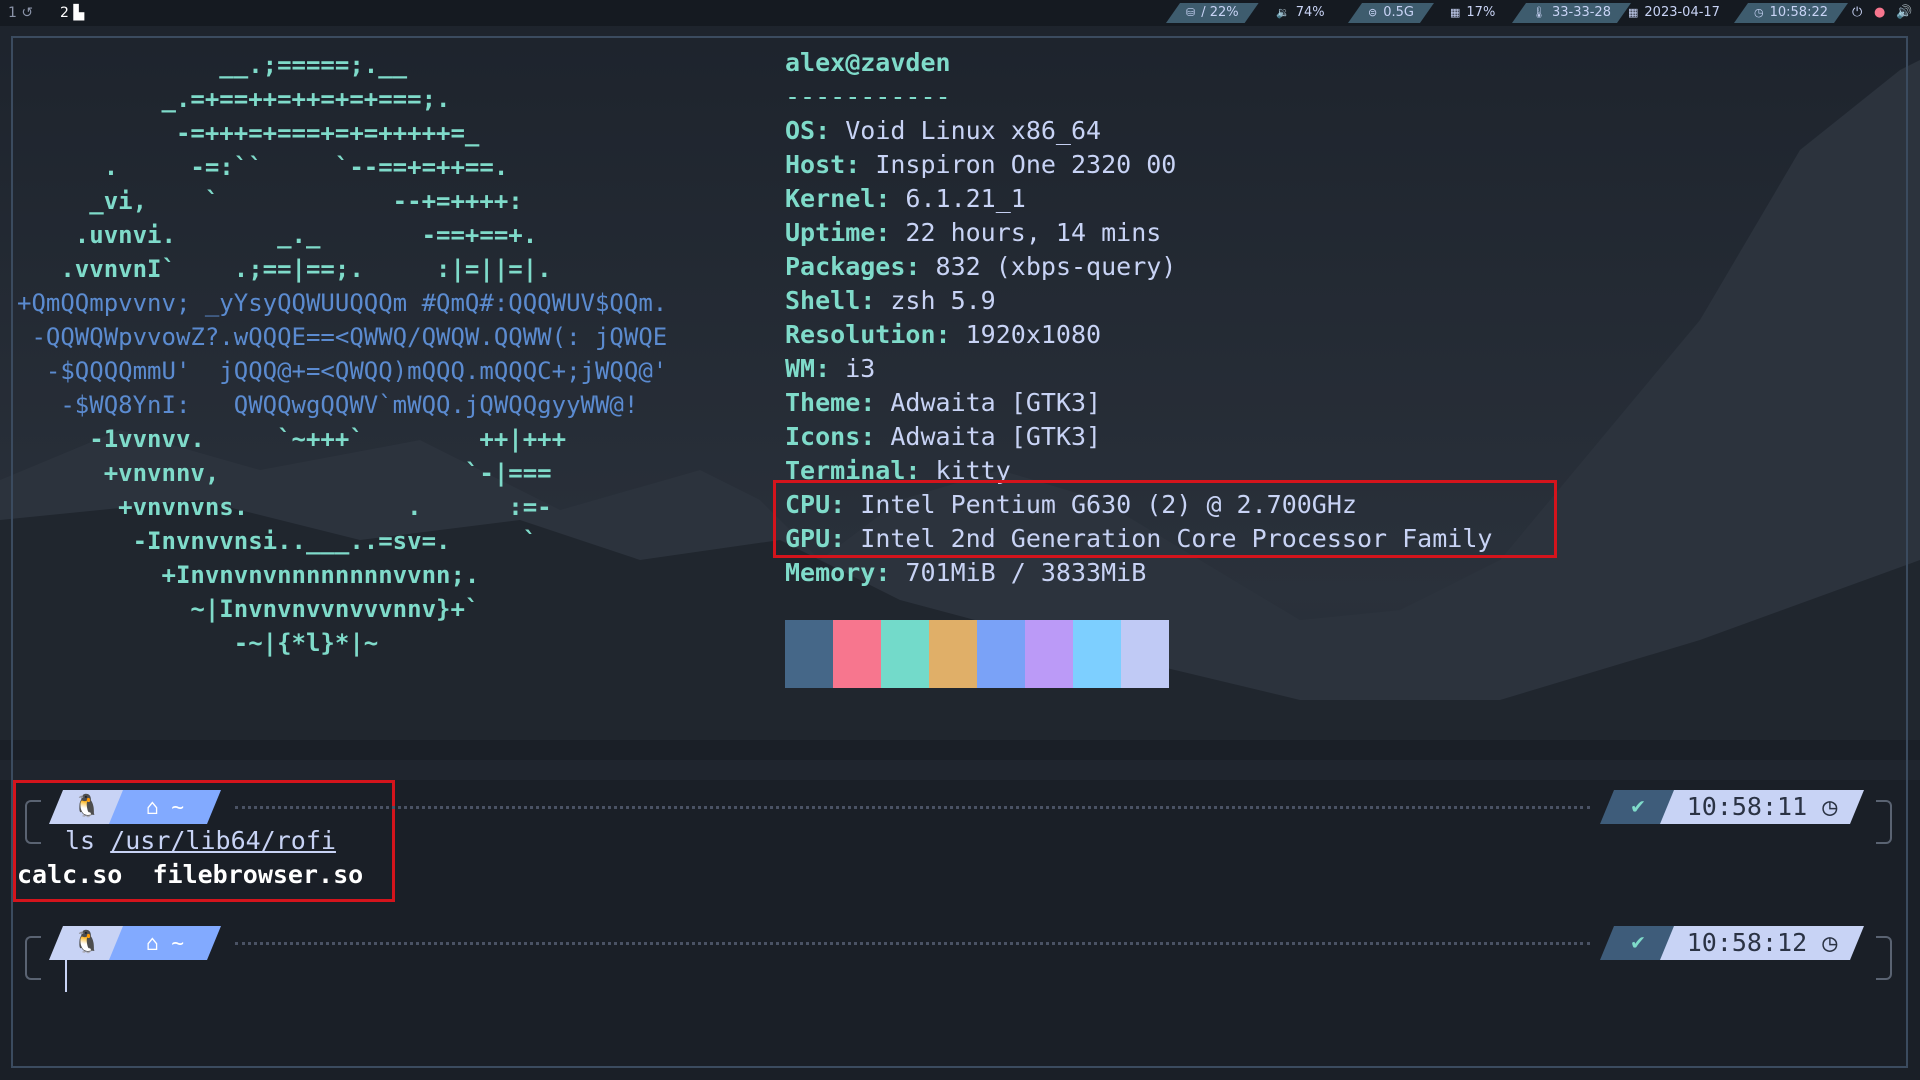 The image size is (1920, 1080). Describe the element at coordinates (223, 840) in the screenshot. I see `command-path-arg: /usr/lib64/rofi` at that location.